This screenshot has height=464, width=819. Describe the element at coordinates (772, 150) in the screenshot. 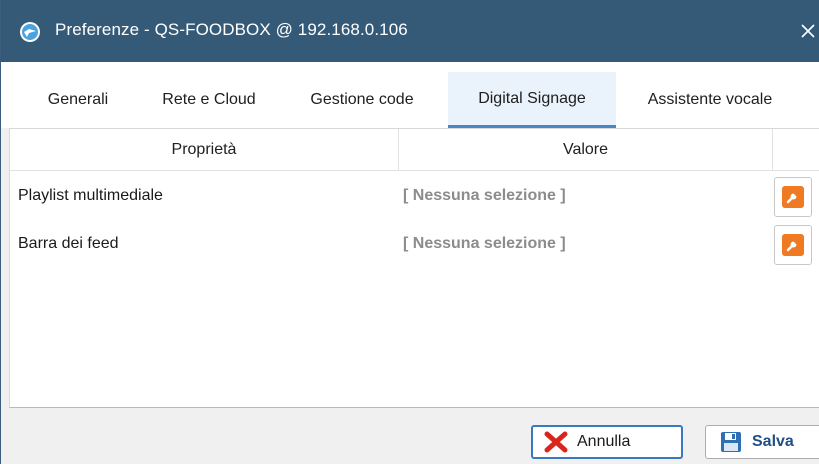

I see `column-divider` at that location.